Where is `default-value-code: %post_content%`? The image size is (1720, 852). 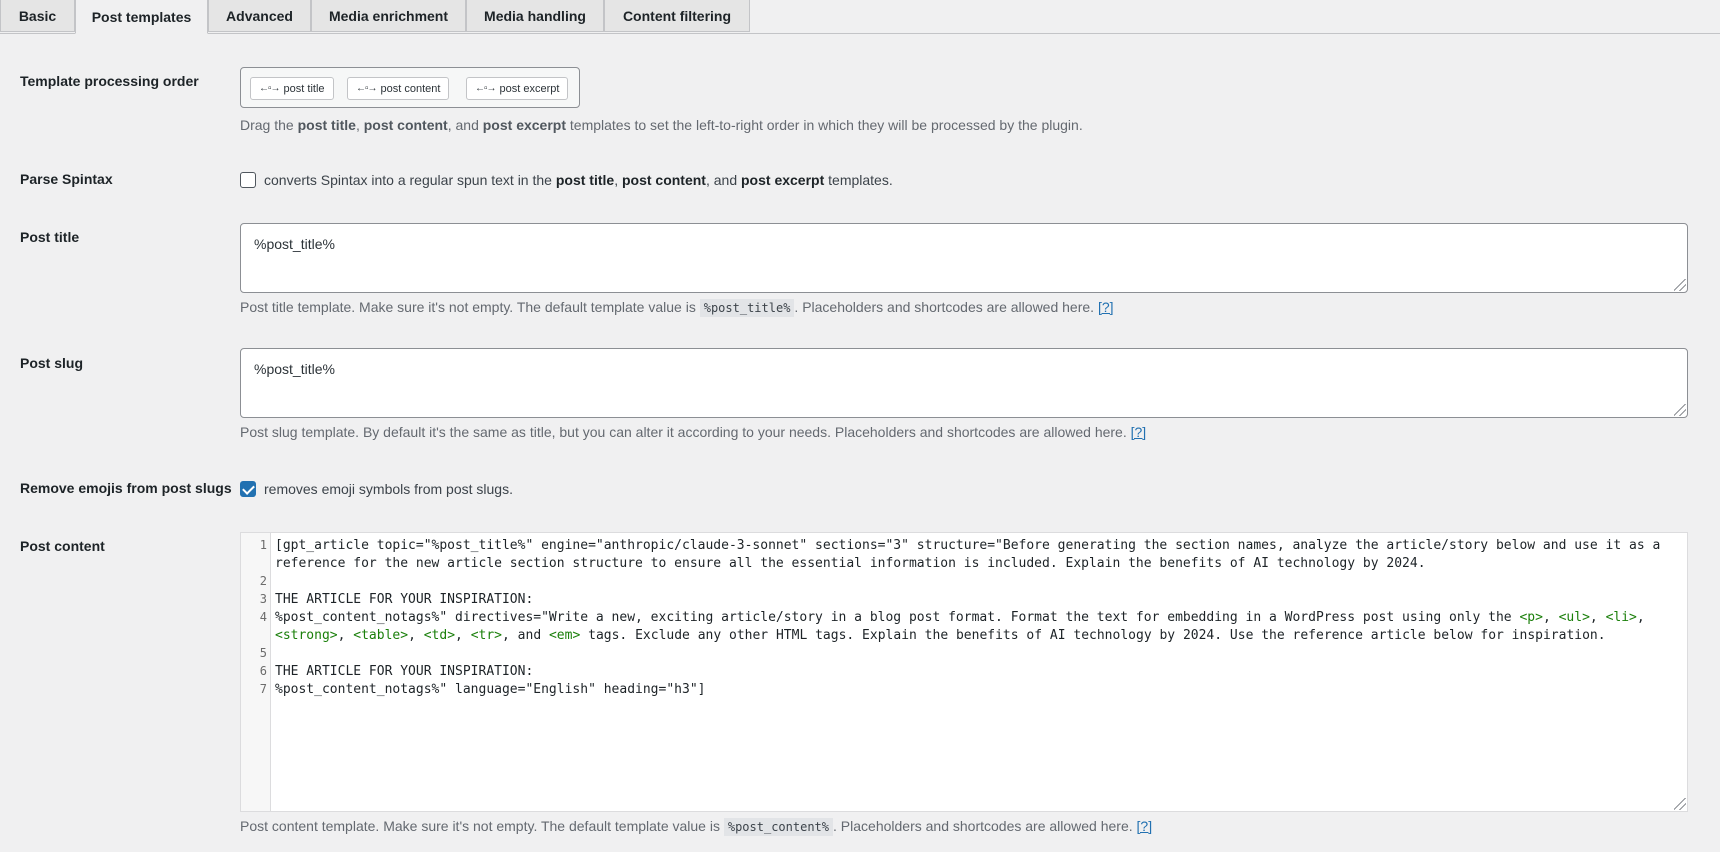 default-value-code: %post_content% is located at coordinates (778, 827).